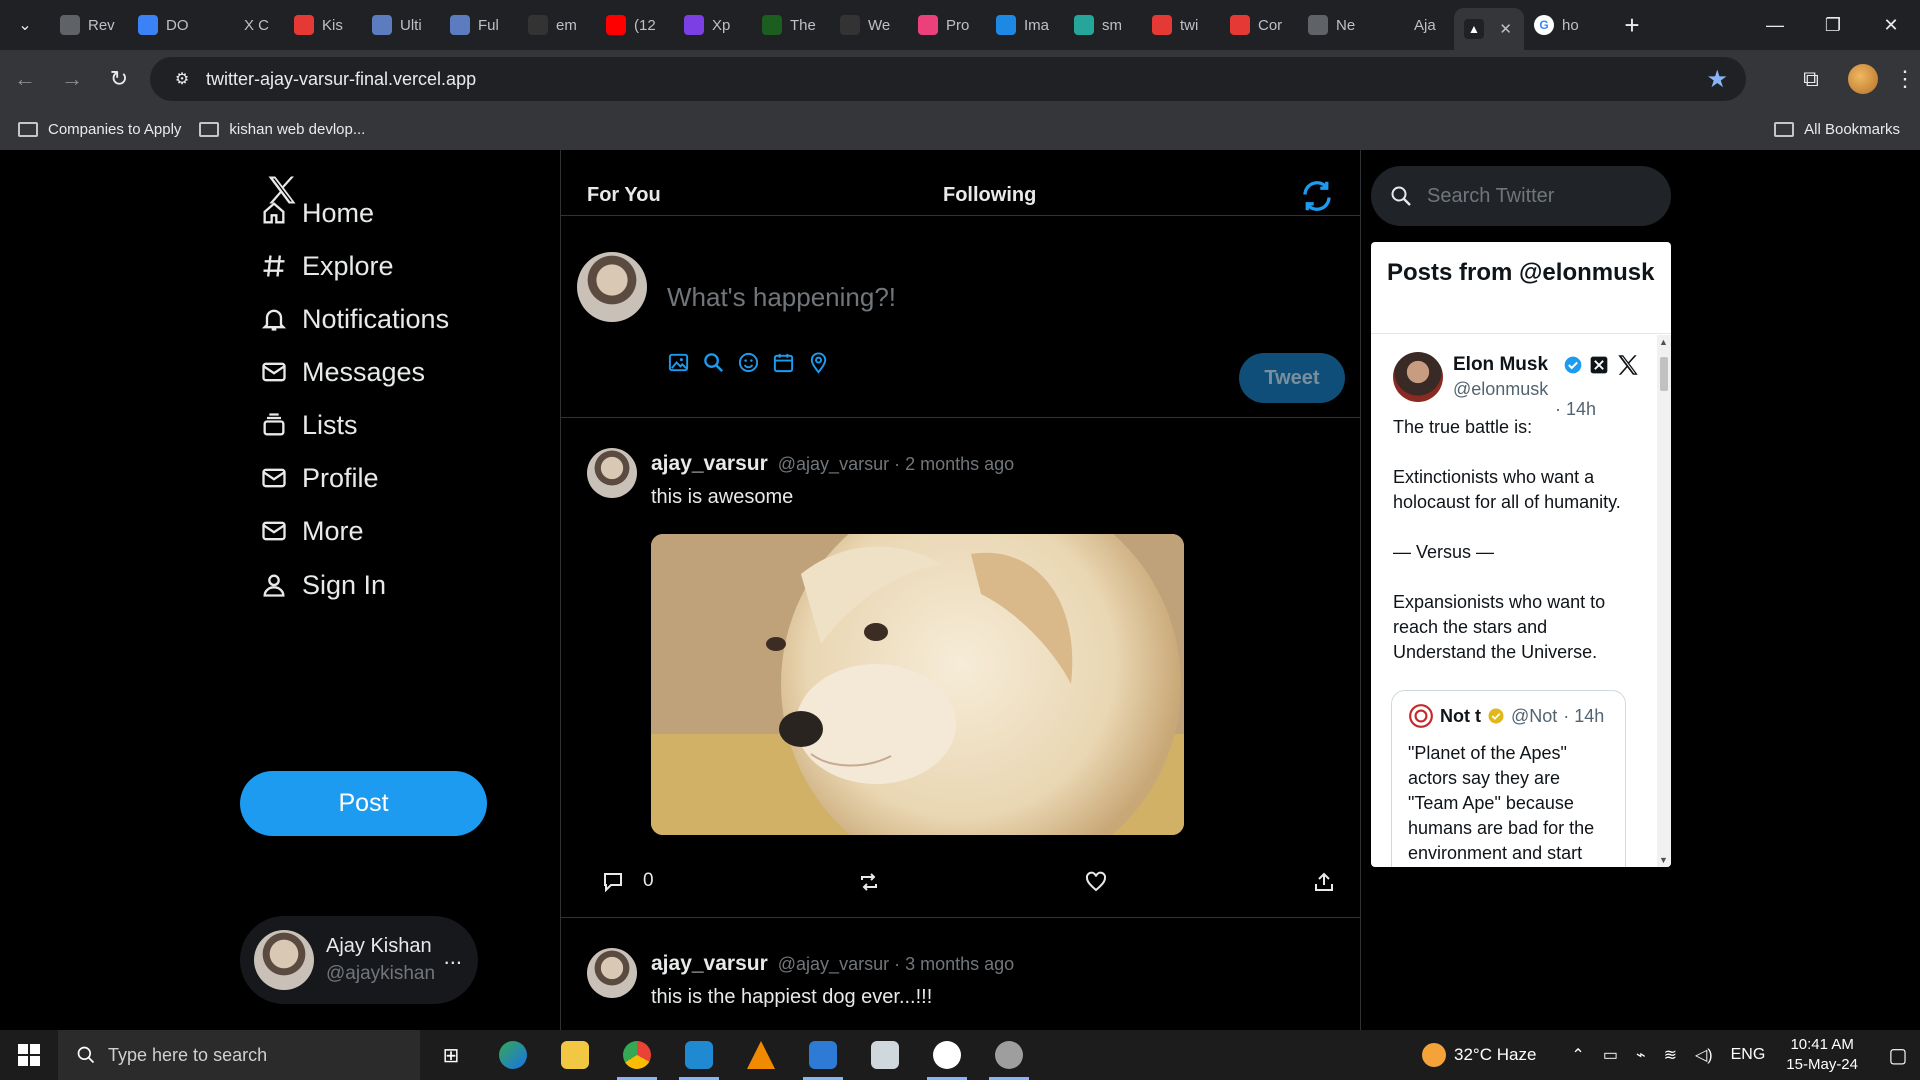  Describe the element at coordinates (1563, 25) in the screenshot. I see `tab-google: G ho` at that location.